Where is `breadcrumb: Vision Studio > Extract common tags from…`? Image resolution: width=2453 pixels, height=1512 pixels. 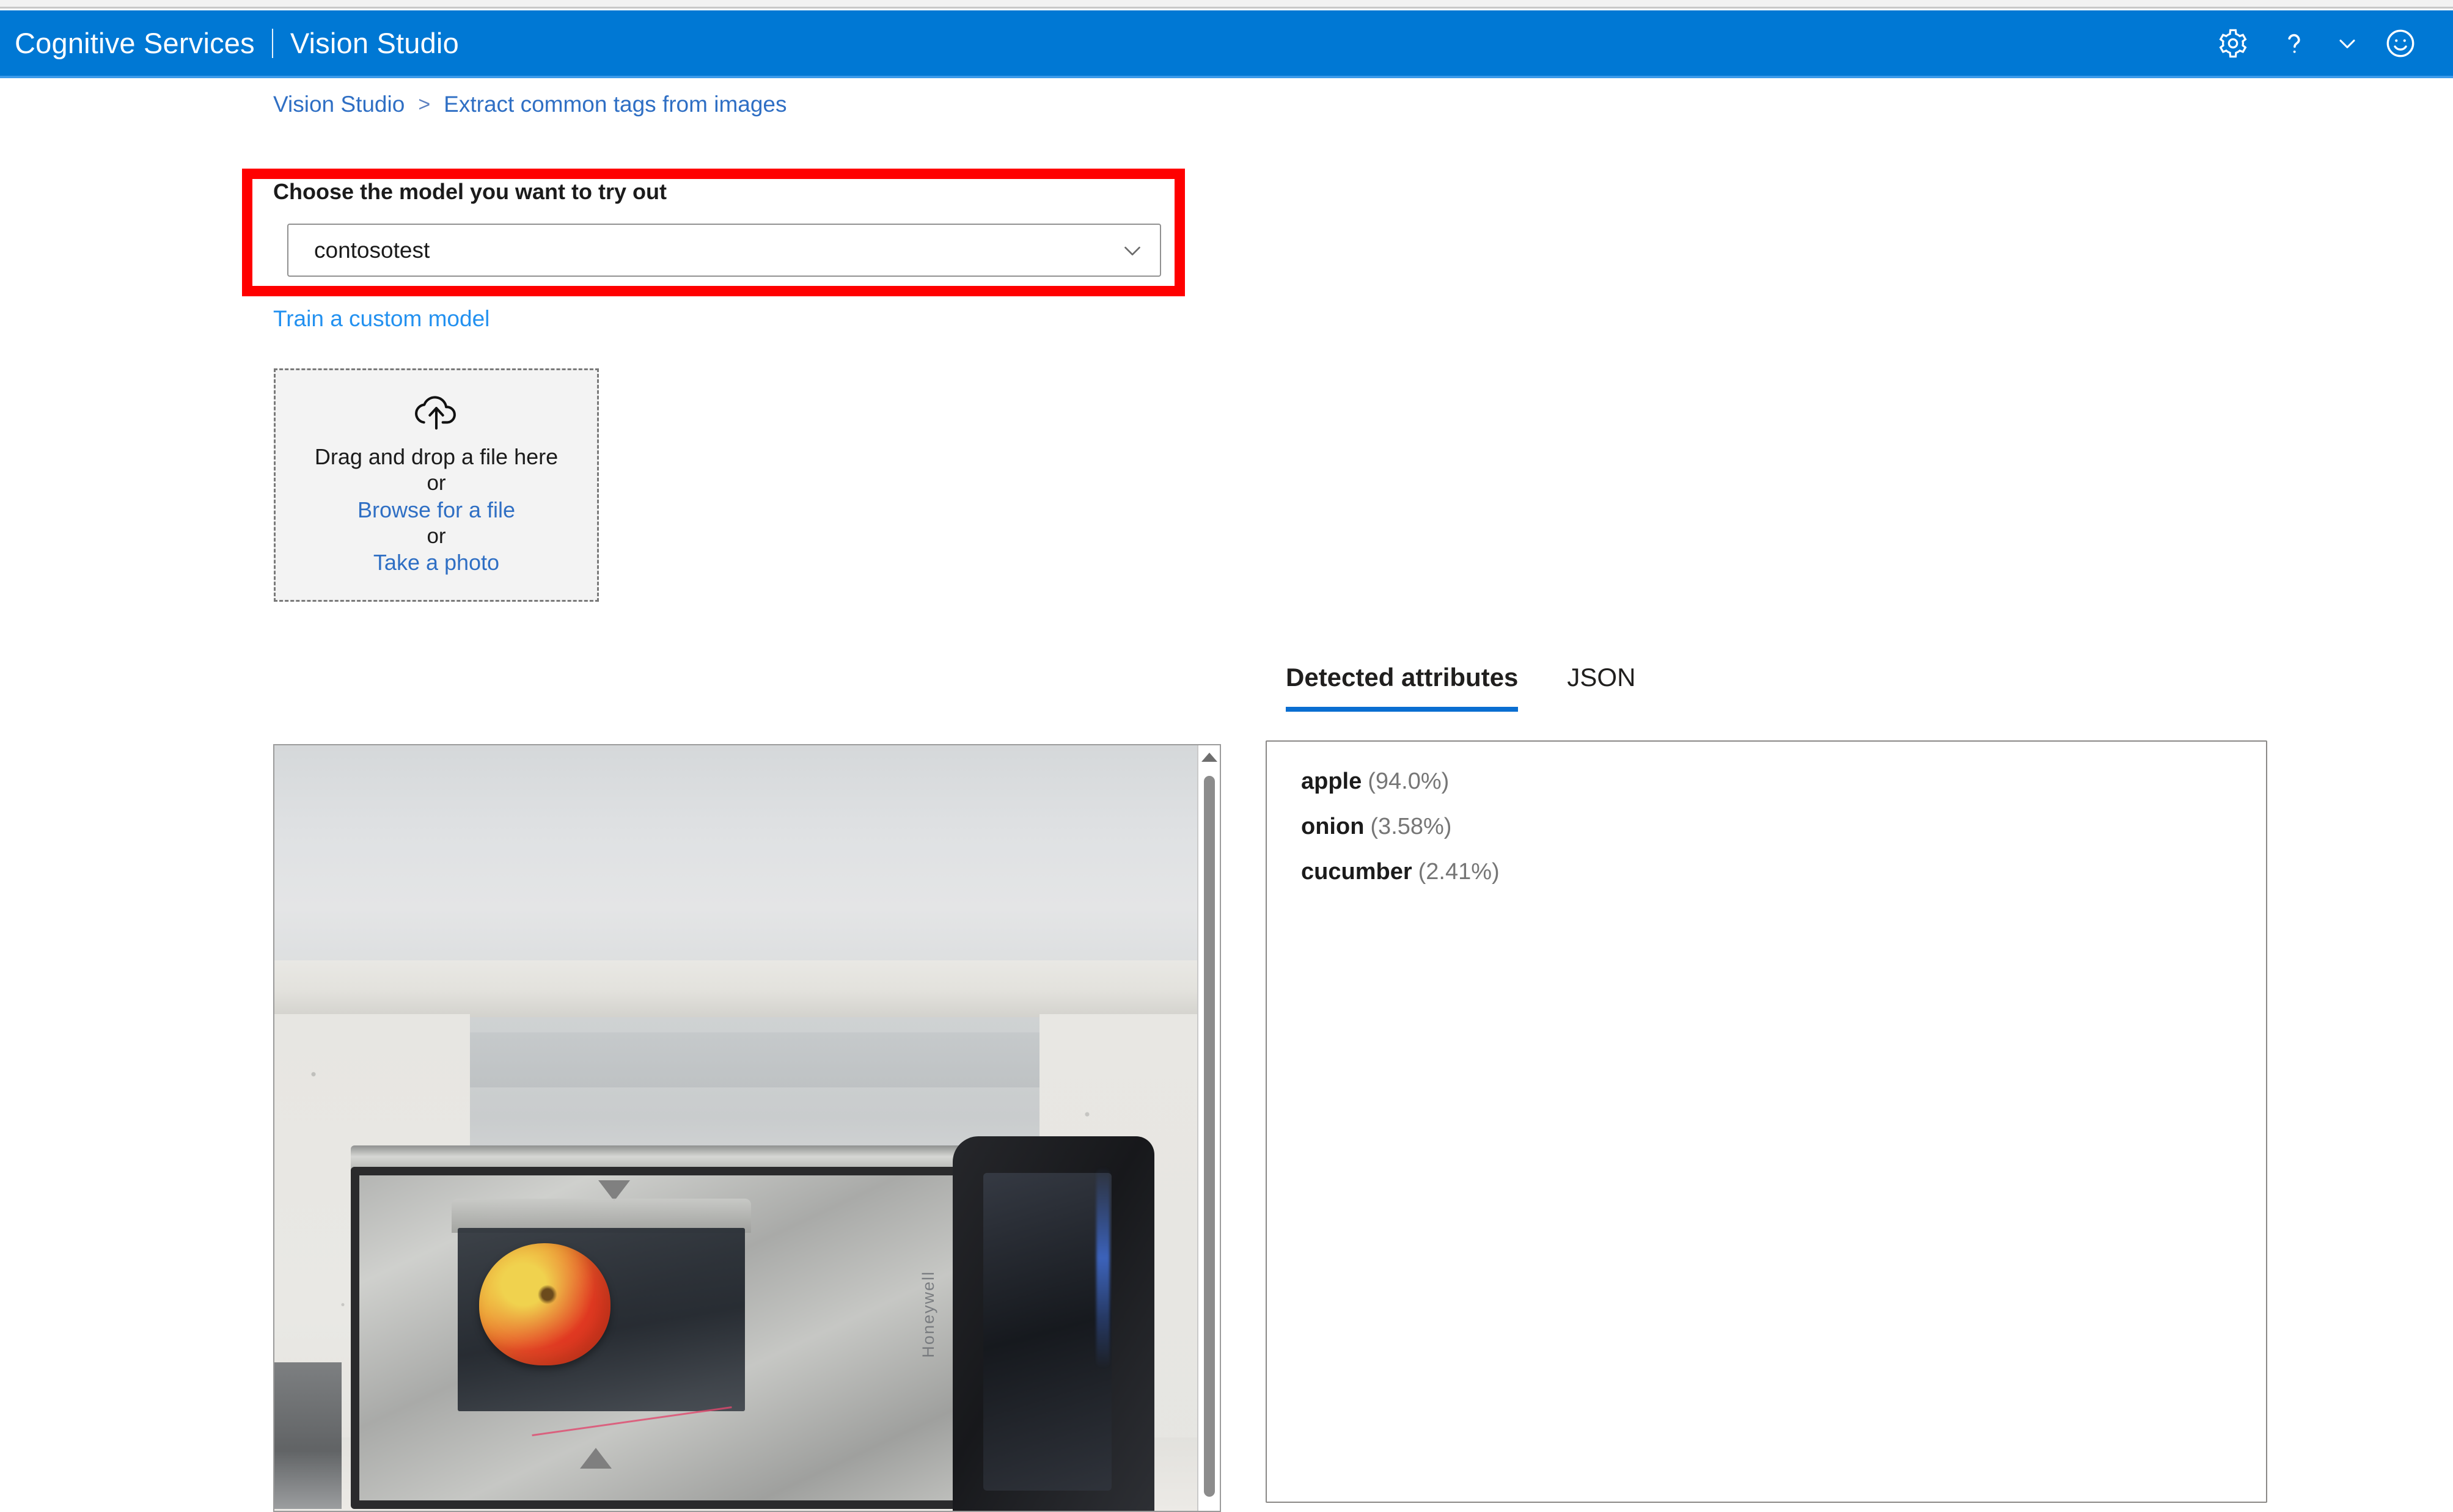 breadcrumb: Vision Studio > Extract common tags from… is located at coordinates (530, 105).